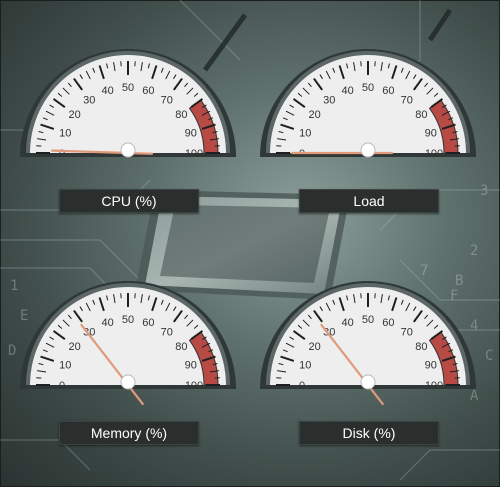 This screenshot has height=487, width=500. What do you see at coordinates (368, 104) in the screenshot?
I see `load-gauge-dial: 0102030405060708090100` at bounding box center [368, 104].